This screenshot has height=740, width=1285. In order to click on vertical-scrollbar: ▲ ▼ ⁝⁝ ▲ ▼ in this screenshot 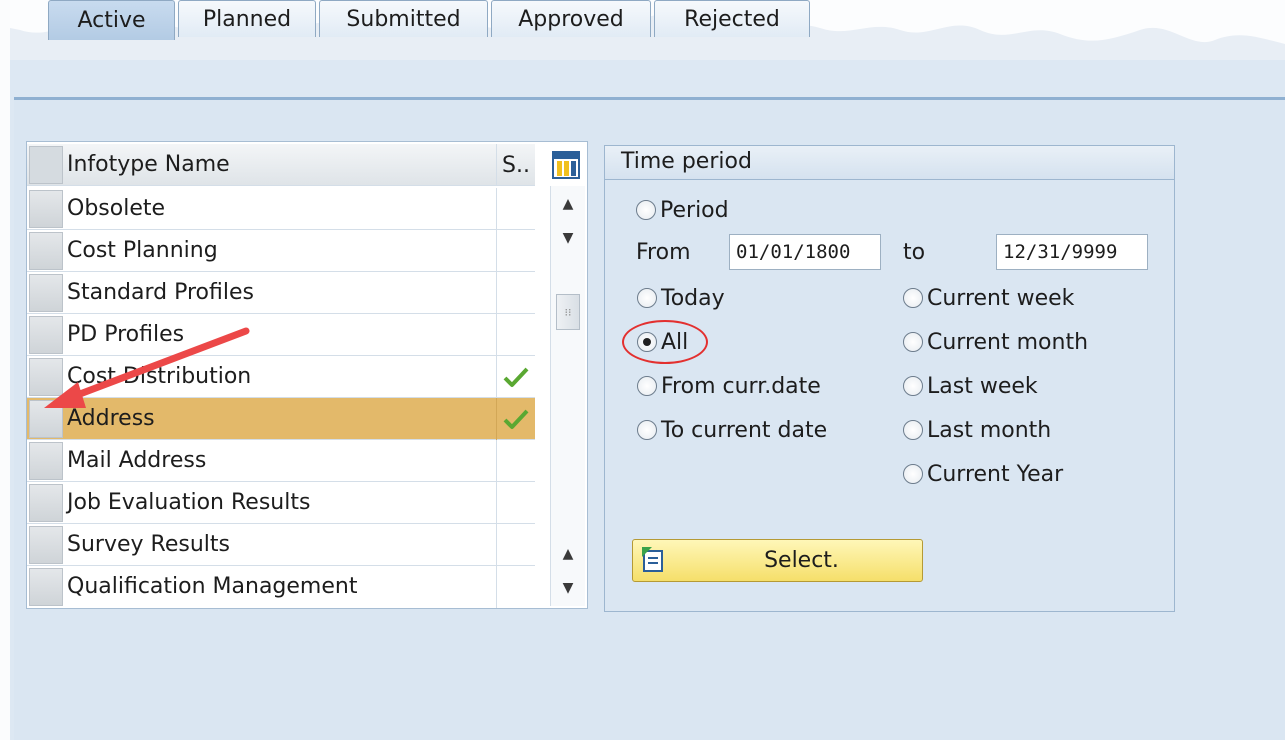, I will do `click(567, 396)`.